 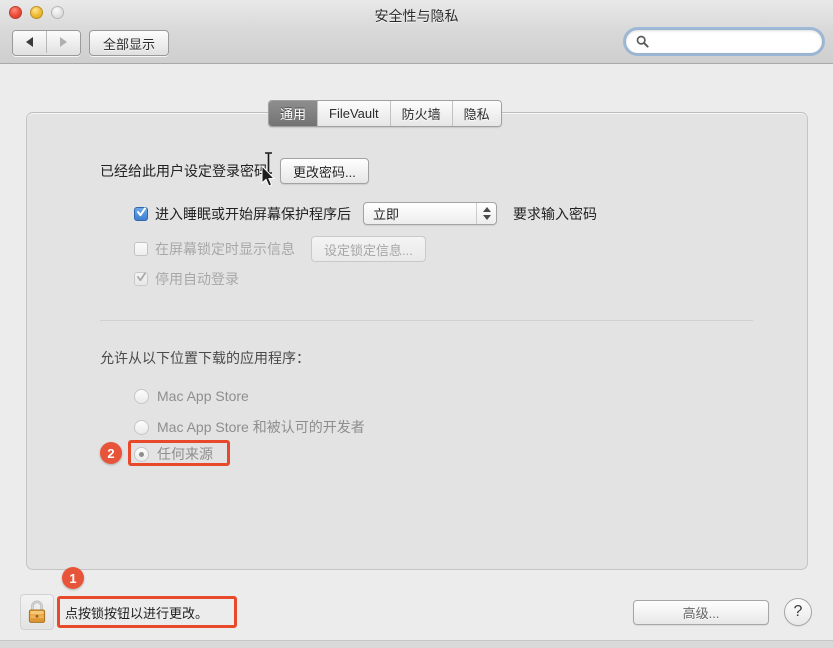 I want to click on search-field, so click(x=724, y=41).